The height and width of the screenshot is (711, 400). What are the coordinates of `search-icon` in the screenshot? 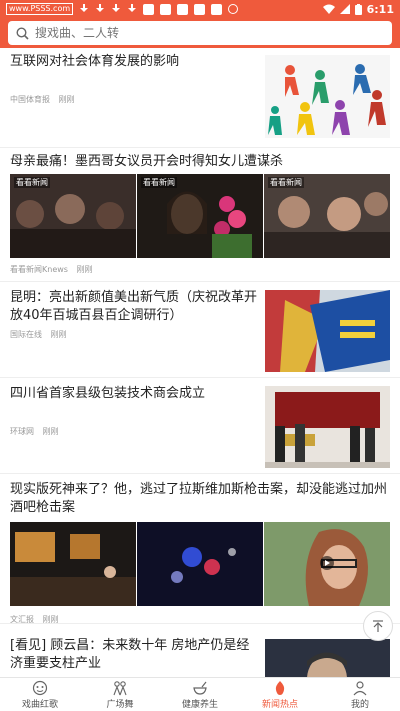 It's located at (22, 33).